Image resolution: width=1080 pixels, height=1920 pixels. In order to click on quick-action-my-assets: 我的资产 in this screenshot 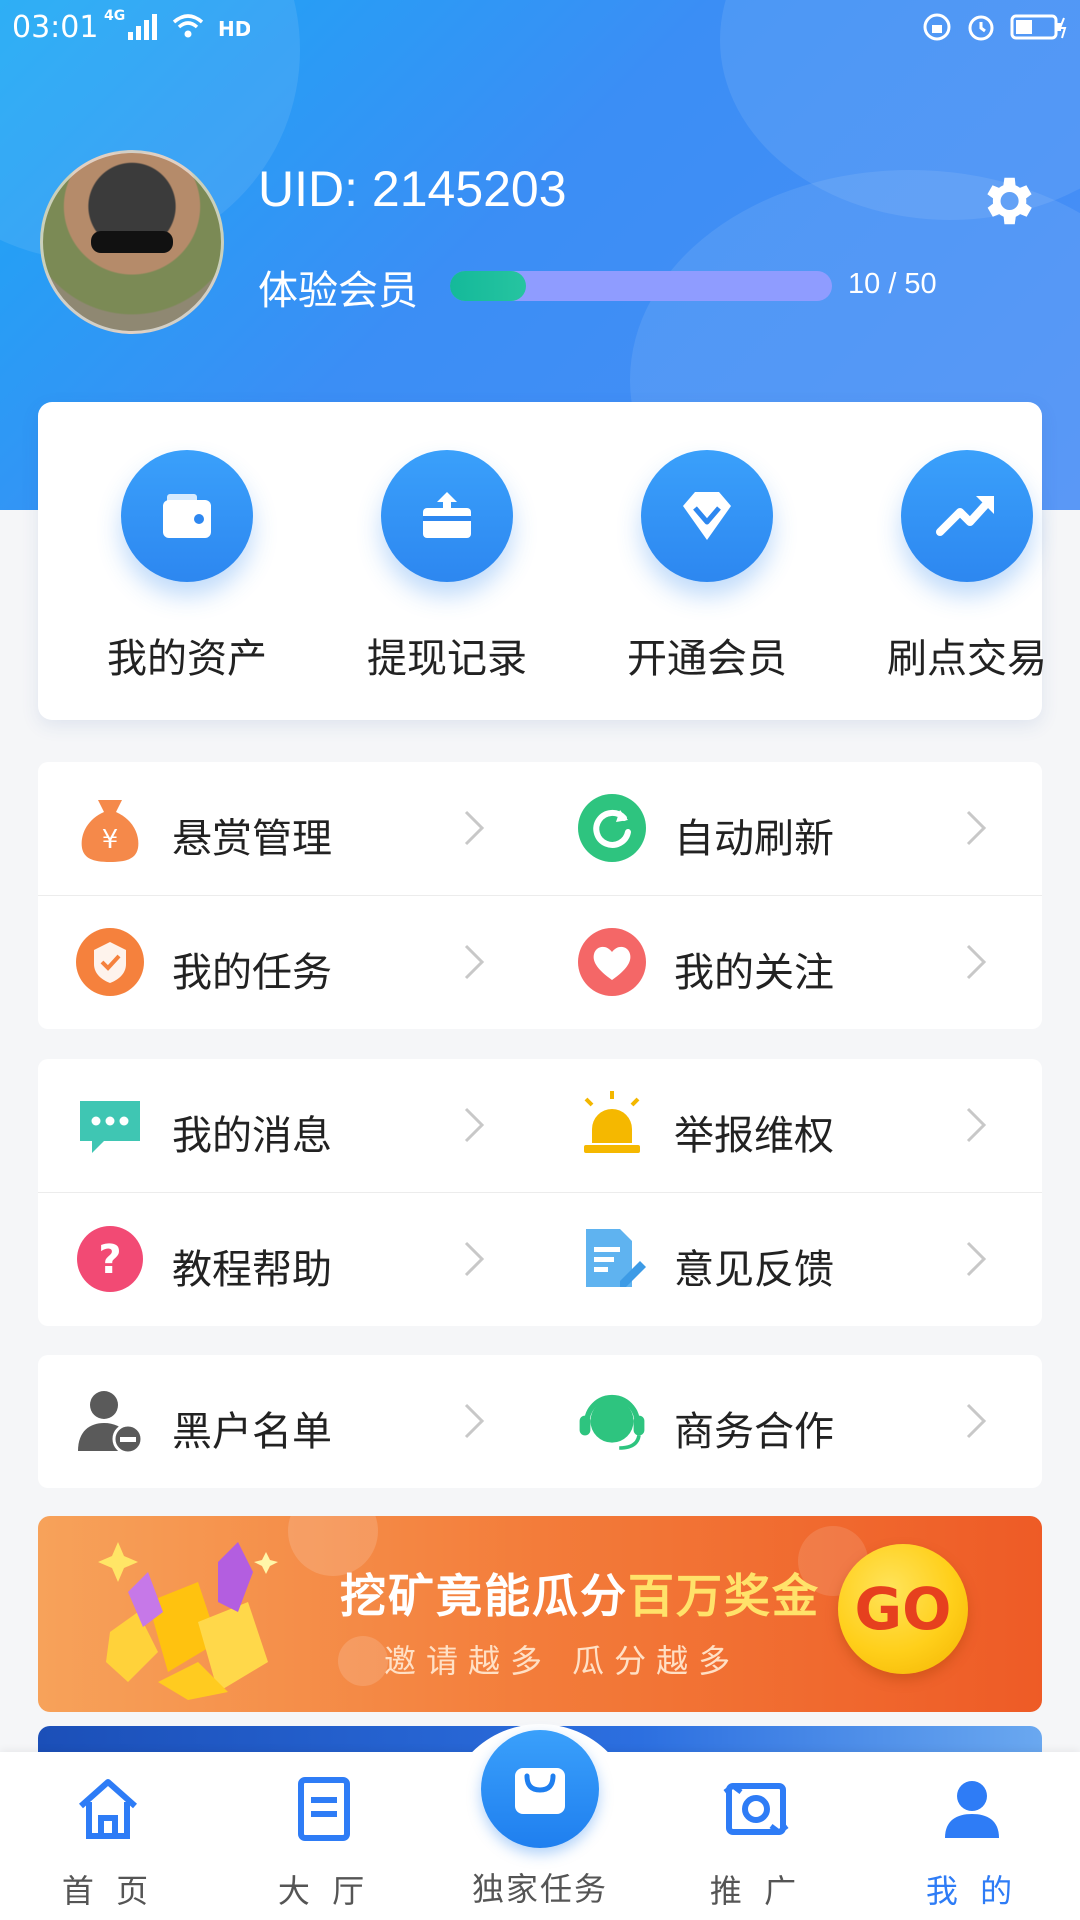, I will do `click(187, 567)`.